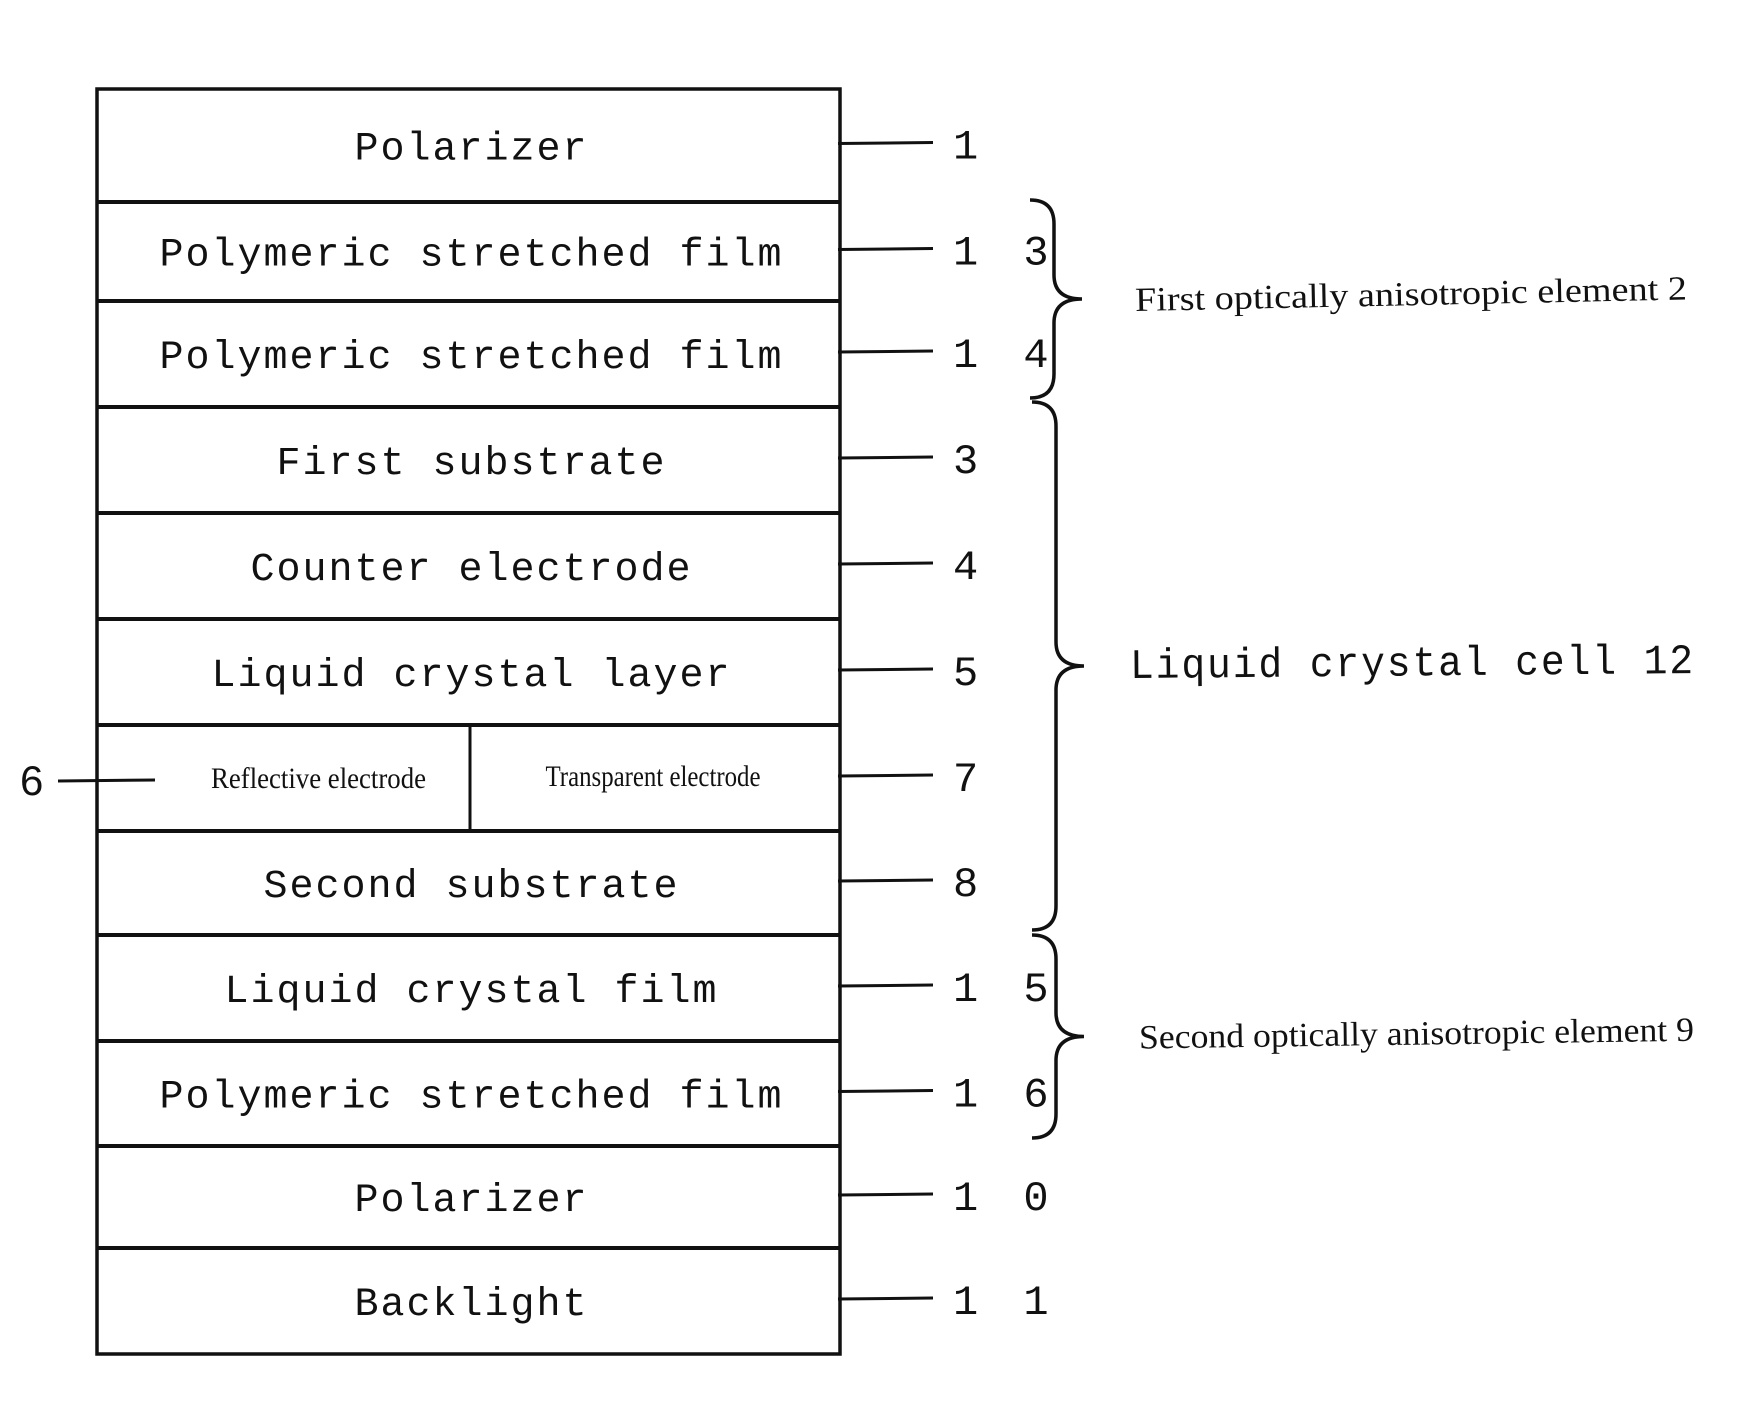 Image resolution: width=1741 pixels, height=1414 pixels. Describe the element at coordinates (471, 992) in the screenshot. I see `layer-label: Liquid crystal film` at that location.